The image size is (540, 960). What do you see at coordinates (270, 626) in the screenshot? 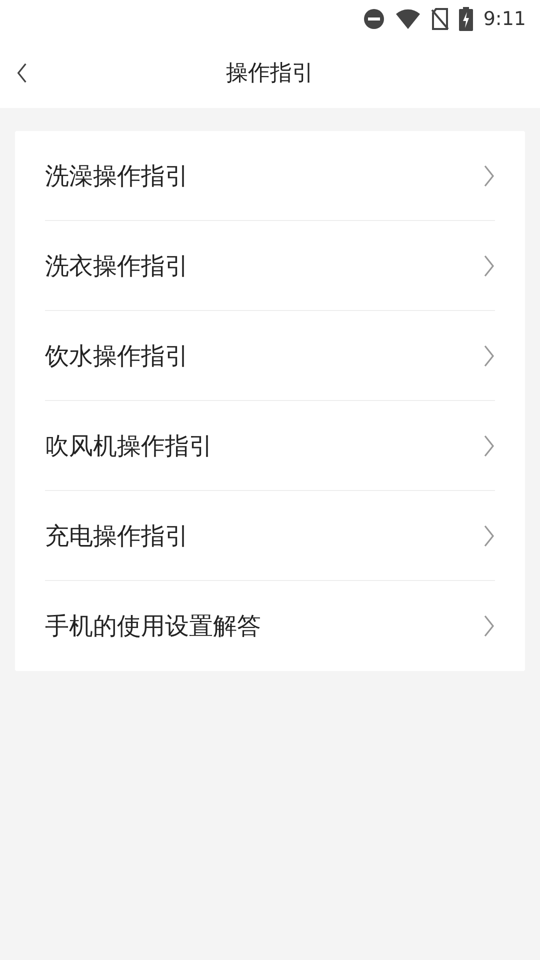
I see `menu-item: 手机的使用设置解答` at bounding box center [270, 626].